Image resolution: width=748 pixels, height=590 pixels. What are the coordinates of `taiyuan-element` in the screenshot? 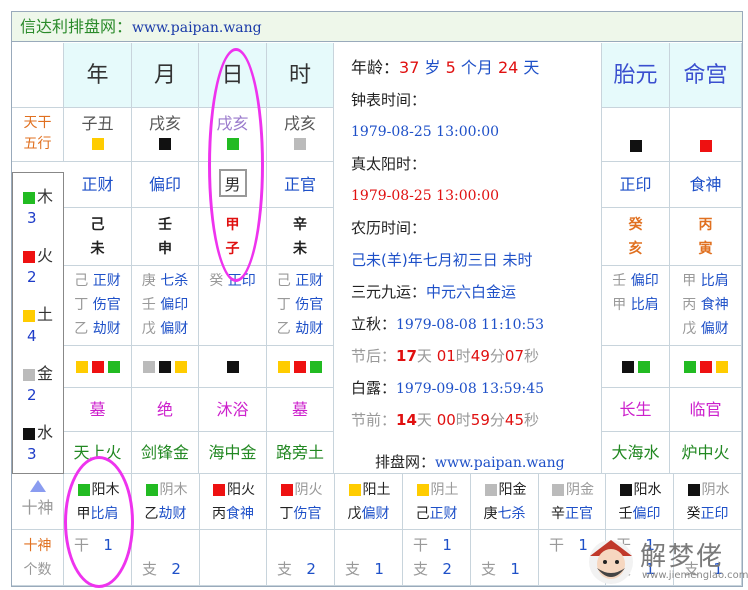 It's located at (636, 135).